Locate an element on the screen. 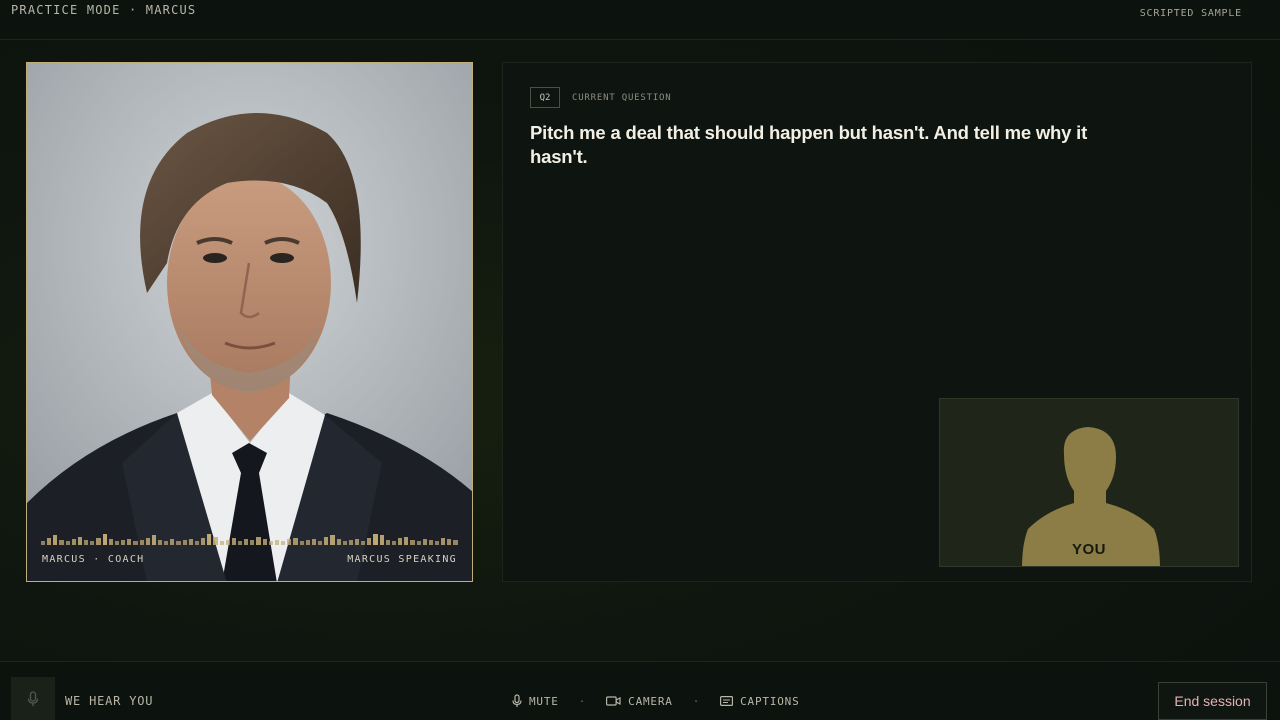 The image size is (1280, 720). mute-label: MUTE is located at coordinates (544, 701).